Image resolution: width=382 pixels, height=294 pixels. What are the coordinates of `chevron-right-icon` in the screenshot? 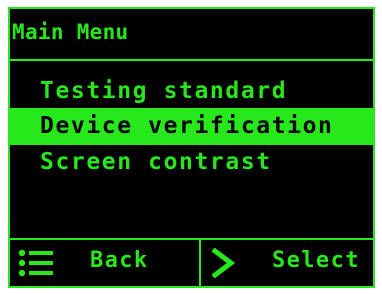 It's located at (223, 263).